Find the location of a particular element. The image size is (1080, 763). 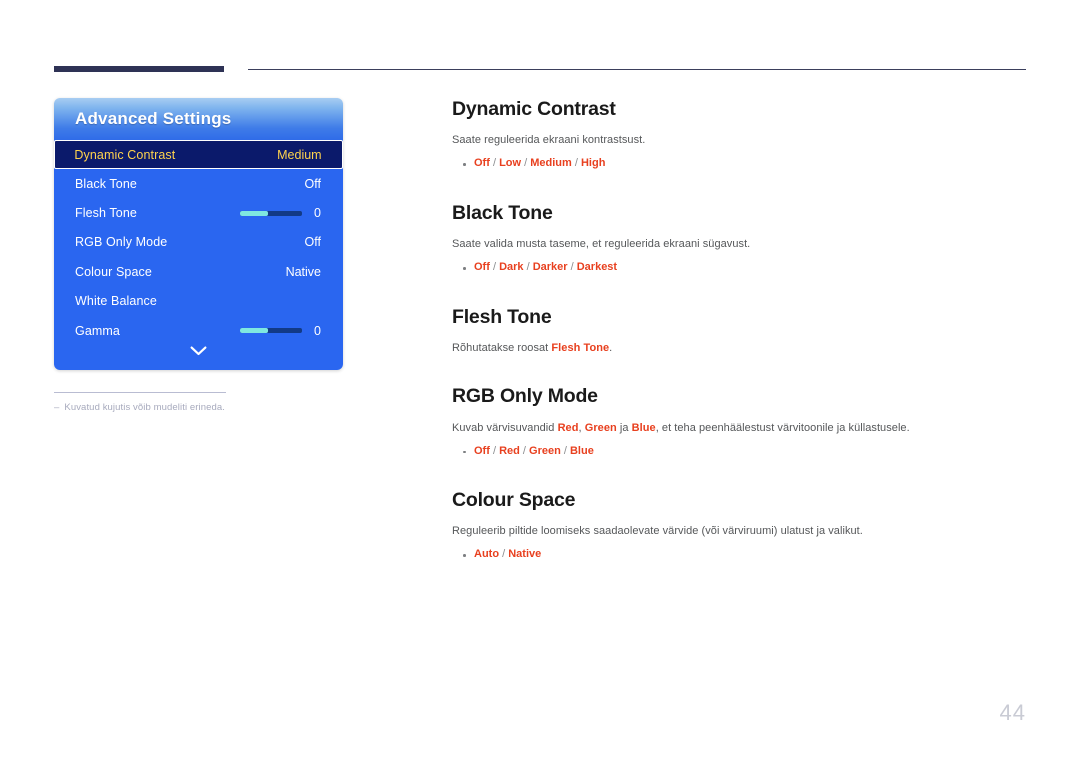

osd-row-label: Black Tone is located at coordinates (106, 183).